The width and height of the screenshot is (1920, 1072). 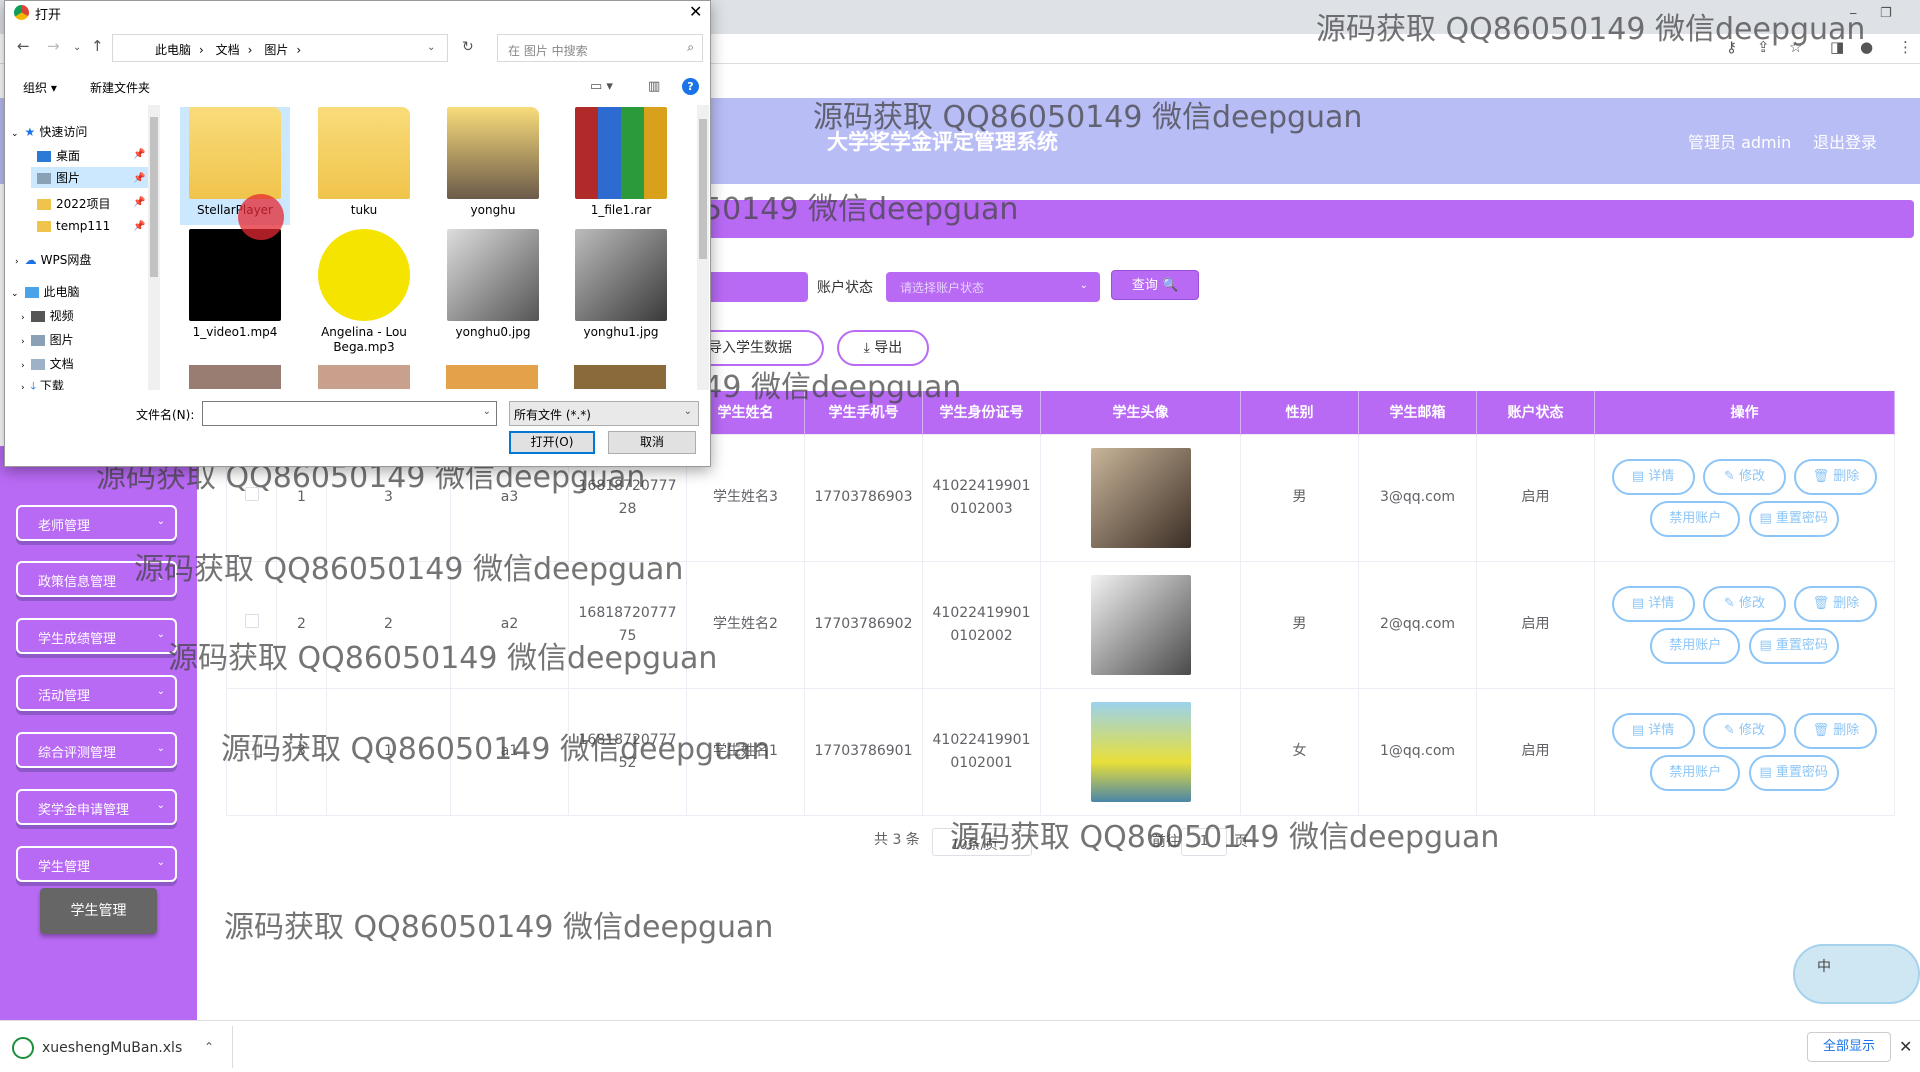 What do you see at coordinates (228, 50) in the screenshot?
I see `breadcrumb: 文档` at bounding box center [228, 50].